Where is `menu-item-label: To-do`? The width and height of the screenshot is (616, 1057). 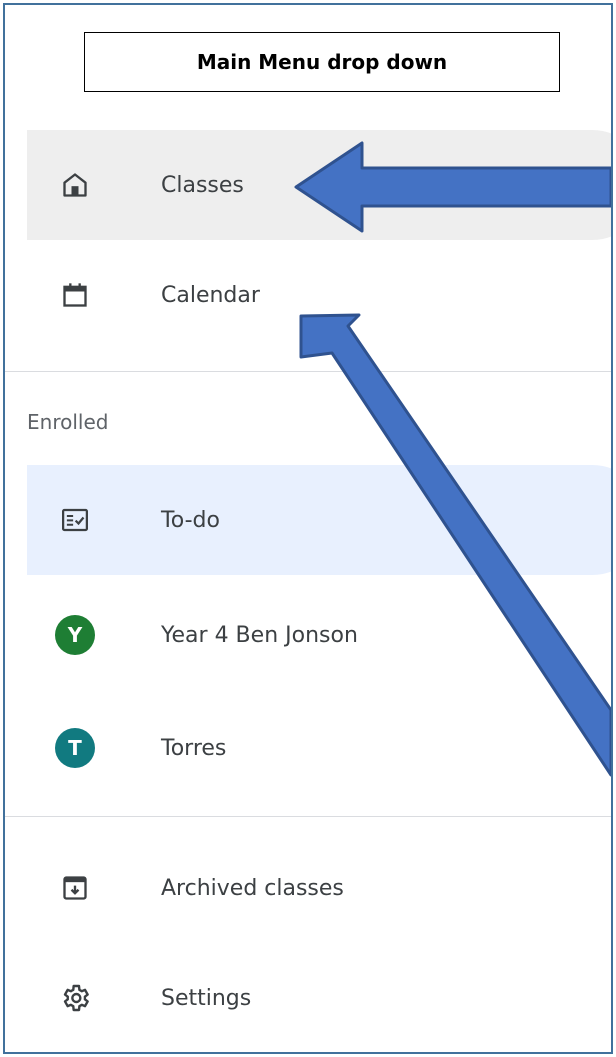
menu-item-label: To-do is located at coordinates (190, 520).